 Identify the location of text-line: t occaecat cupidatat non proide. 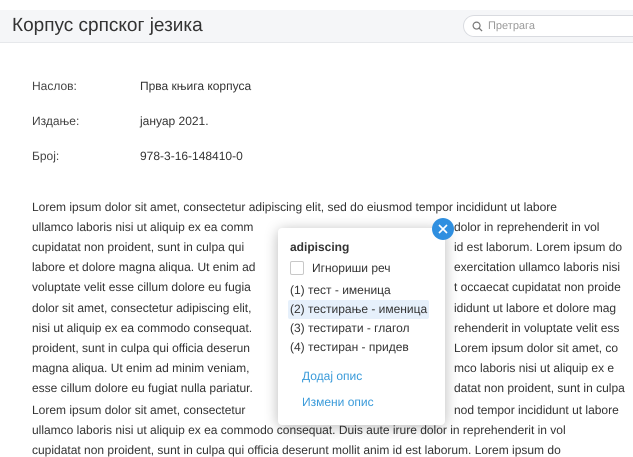
(537, 287).